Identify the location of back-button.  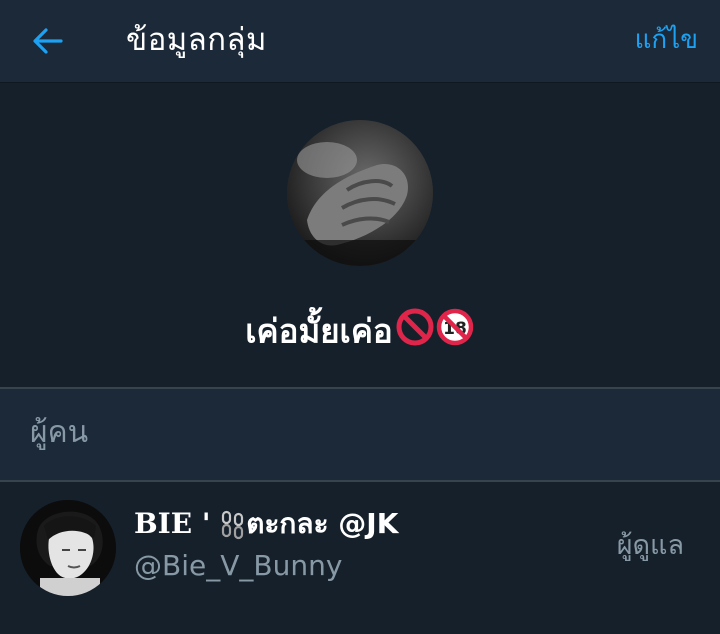
(48, 41).